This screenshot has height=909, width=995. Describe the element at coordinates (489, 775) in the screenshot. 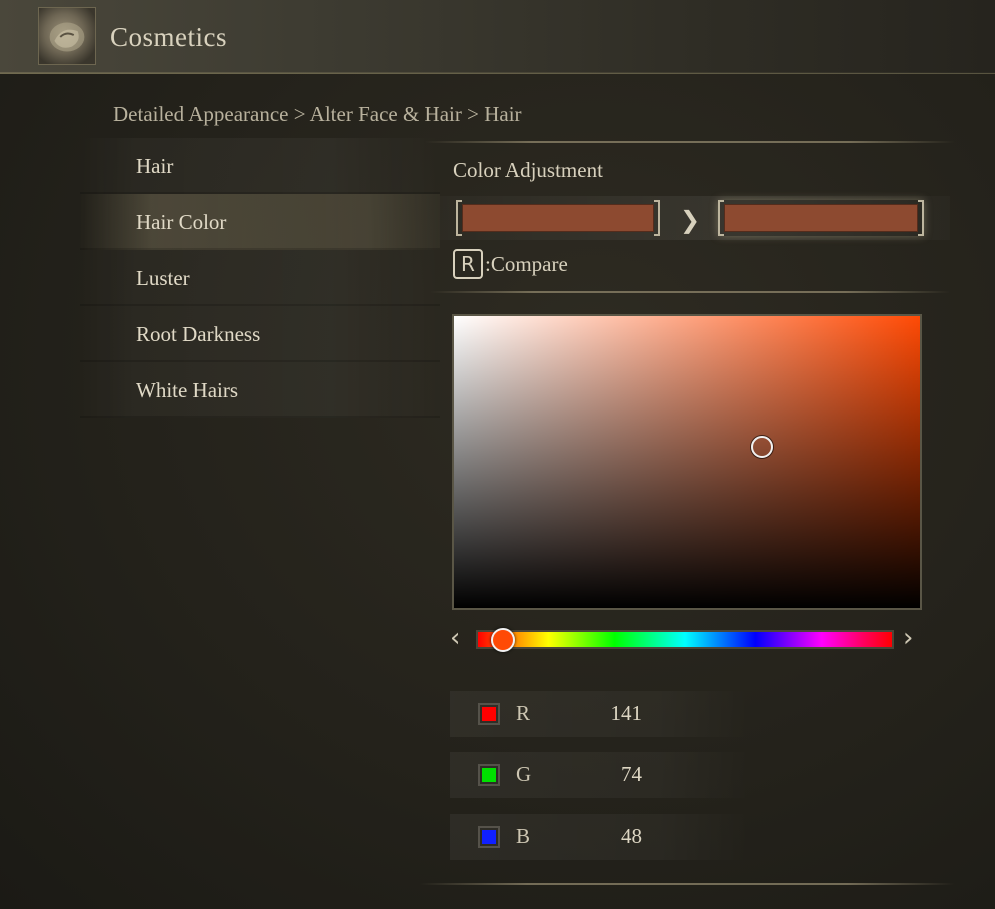

I see `green-chip-icon` at that location.